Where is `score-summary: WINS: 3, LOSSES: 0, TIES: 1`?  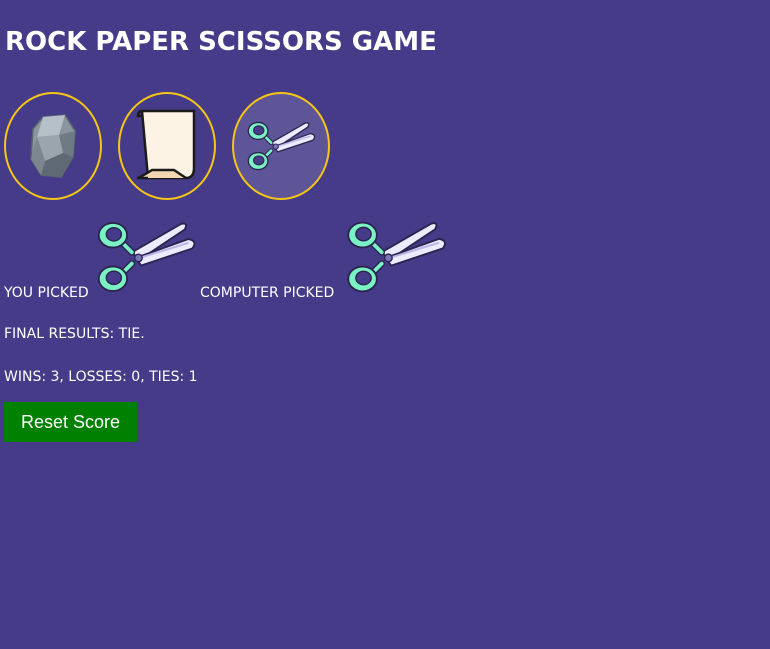
score-summary: WINS: 3, LOSSES: 0, TIES: 1 is located at coordinates (101, 377).